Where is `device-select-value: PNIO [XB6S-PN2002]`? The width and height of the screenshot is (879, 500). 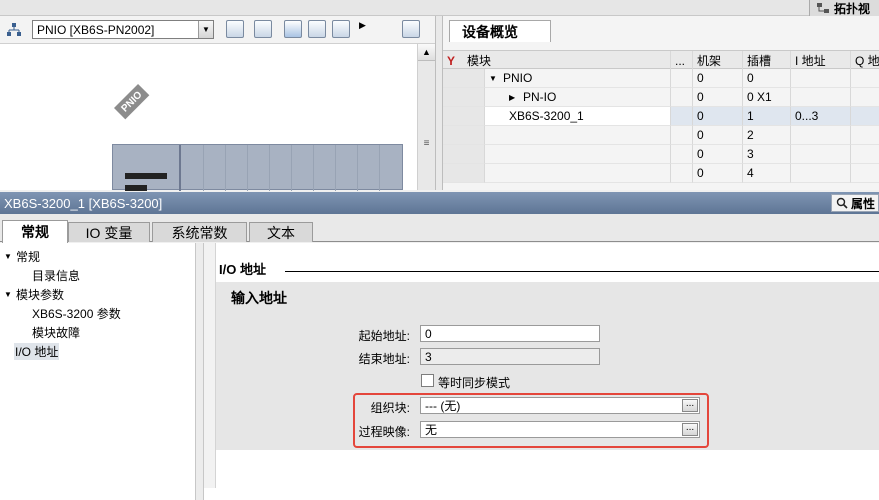 device-select-value: PNIO [XB6S-PN2002] is located at coordinates (96, 29).